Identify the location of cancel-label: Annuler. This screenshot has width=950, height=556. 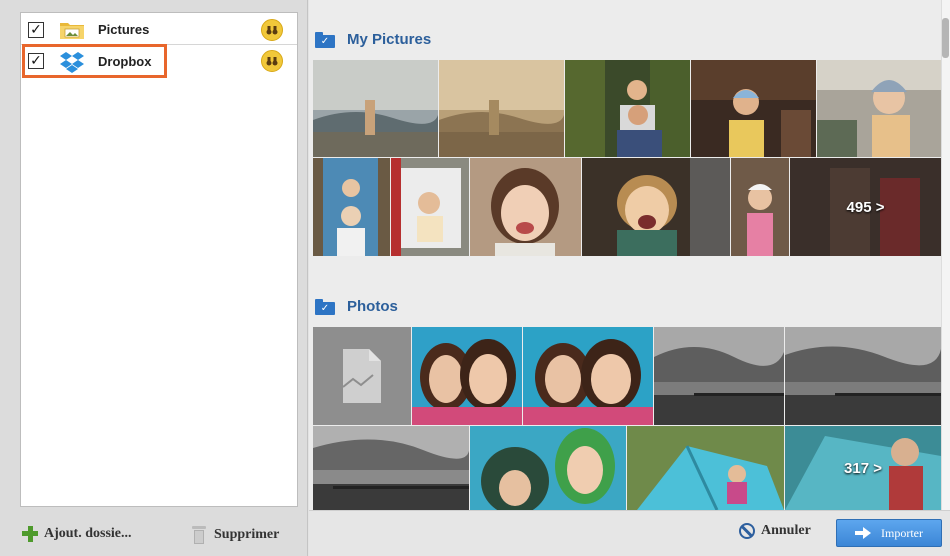
(786, 530).